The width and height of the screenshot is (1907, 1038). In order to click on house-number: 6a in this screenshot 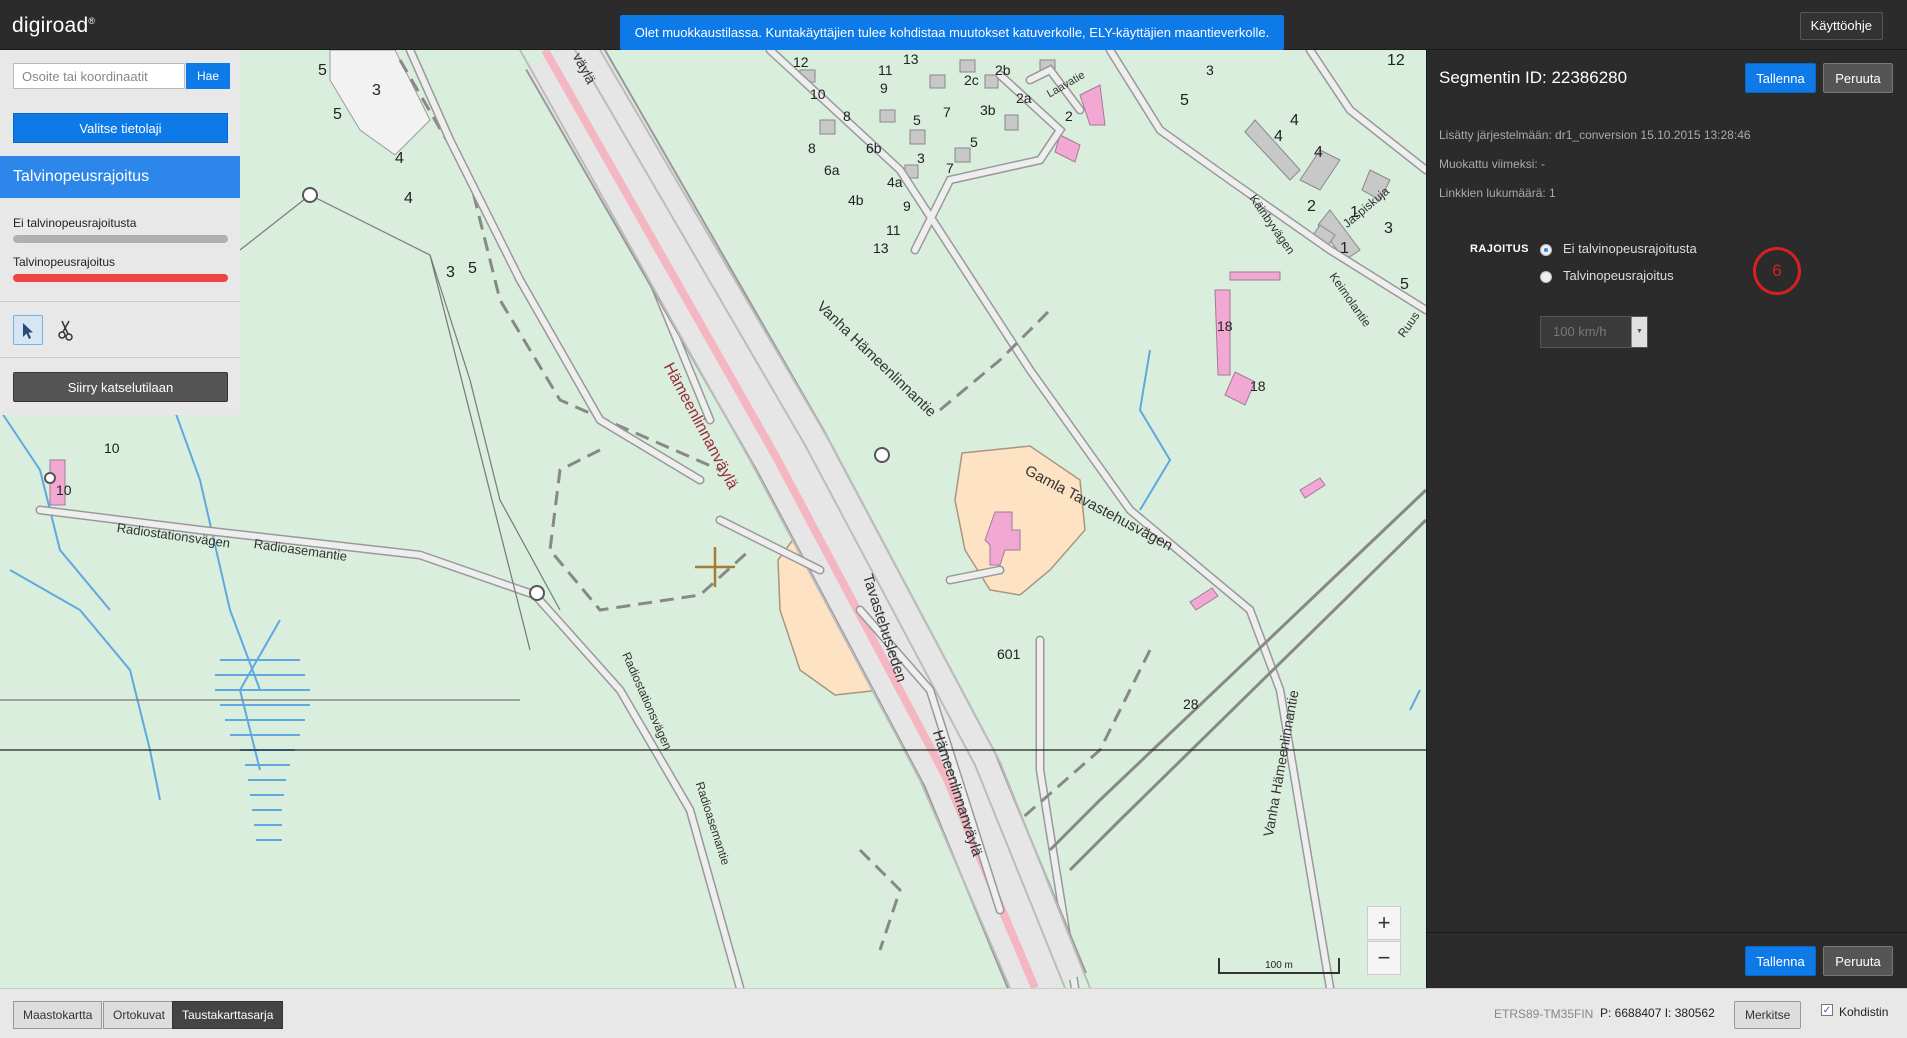, I will do `click(832, 170)`.